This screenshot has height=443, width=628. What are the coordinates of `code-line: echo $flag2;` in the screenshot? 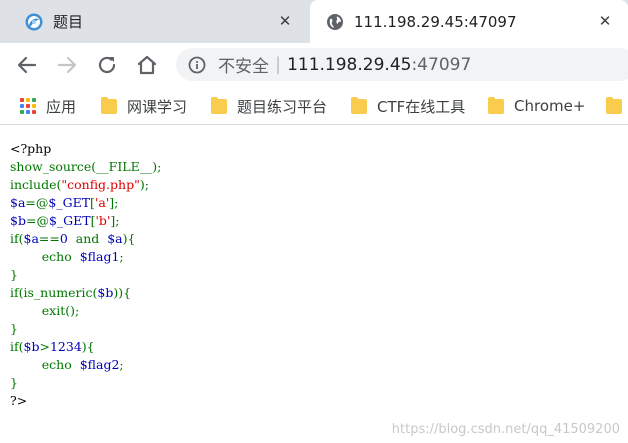 It's located at (315, 365).